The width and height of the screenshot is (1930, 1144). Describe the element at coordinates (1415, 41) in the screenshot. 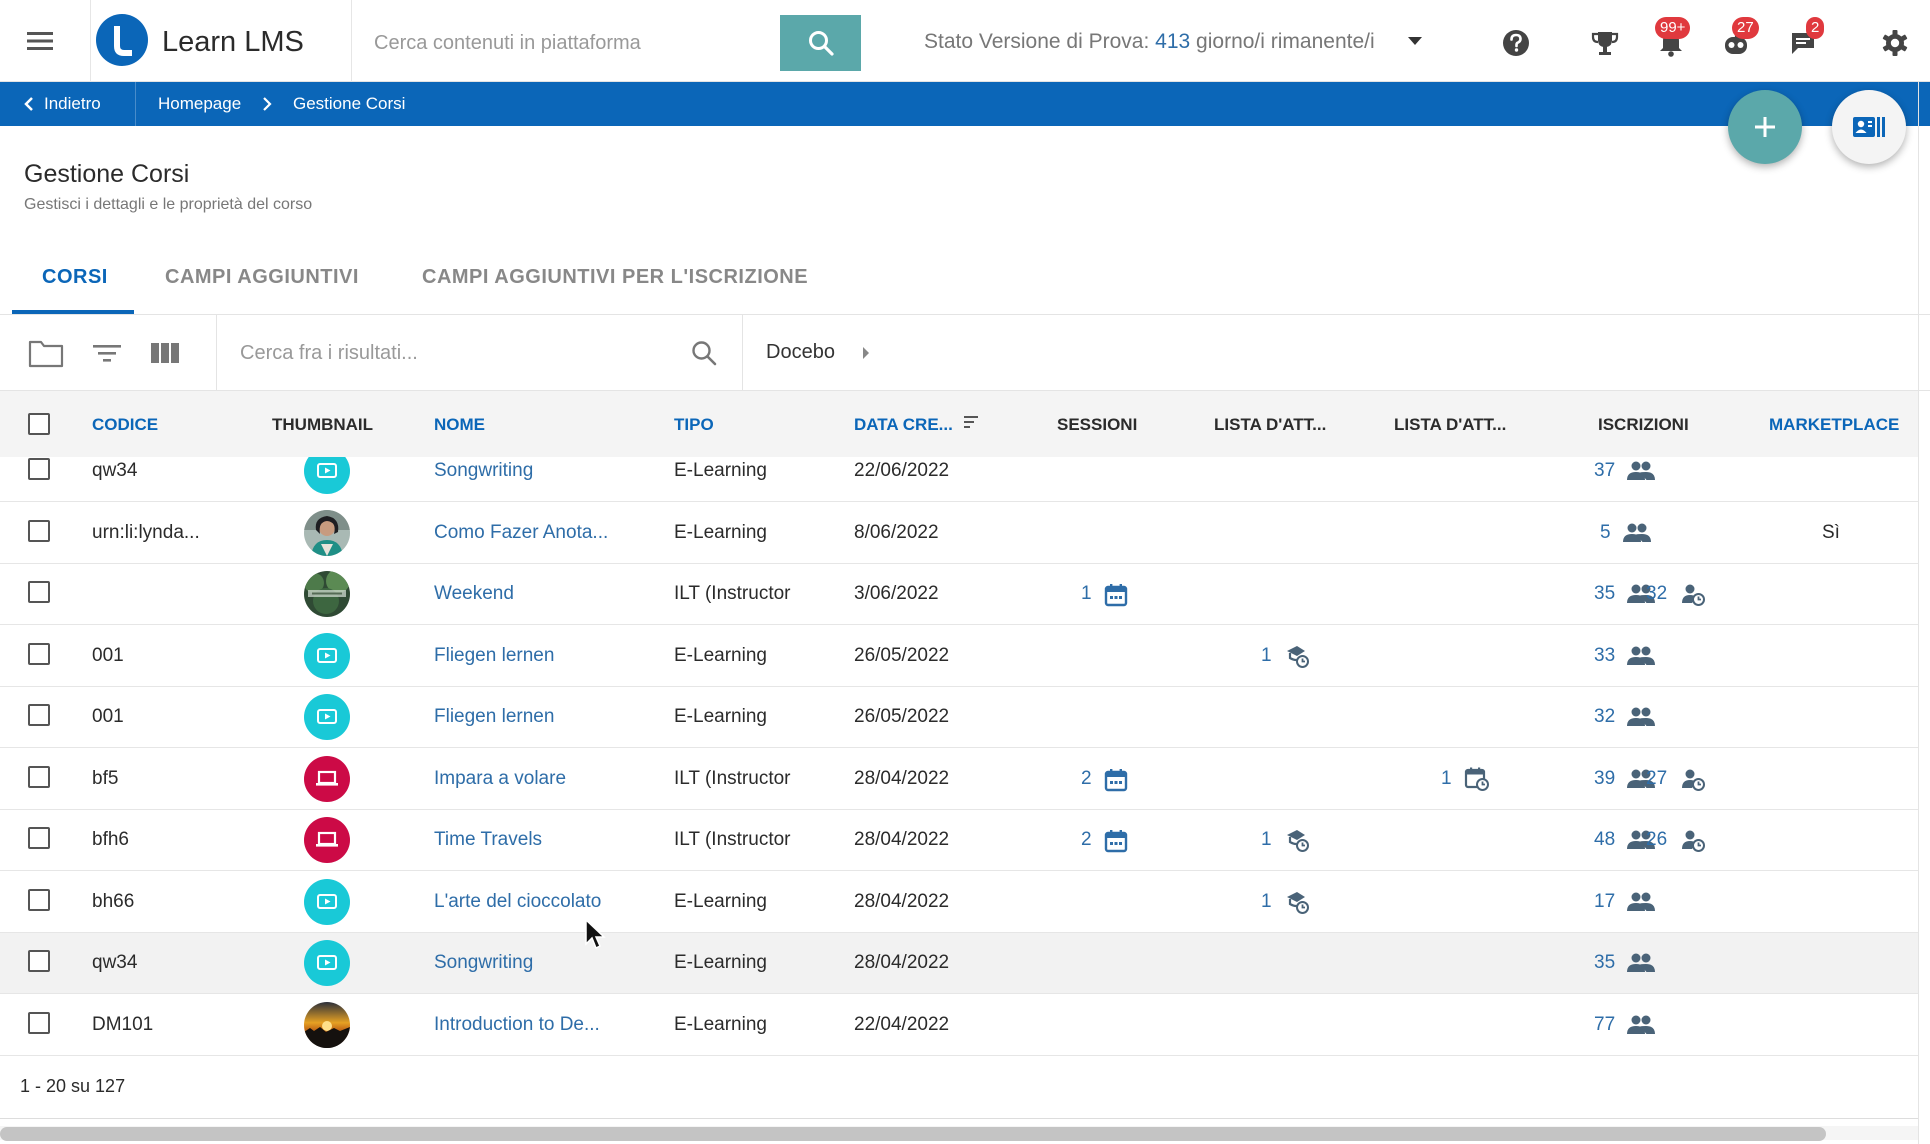

I see `caret-down-icon` at that location.